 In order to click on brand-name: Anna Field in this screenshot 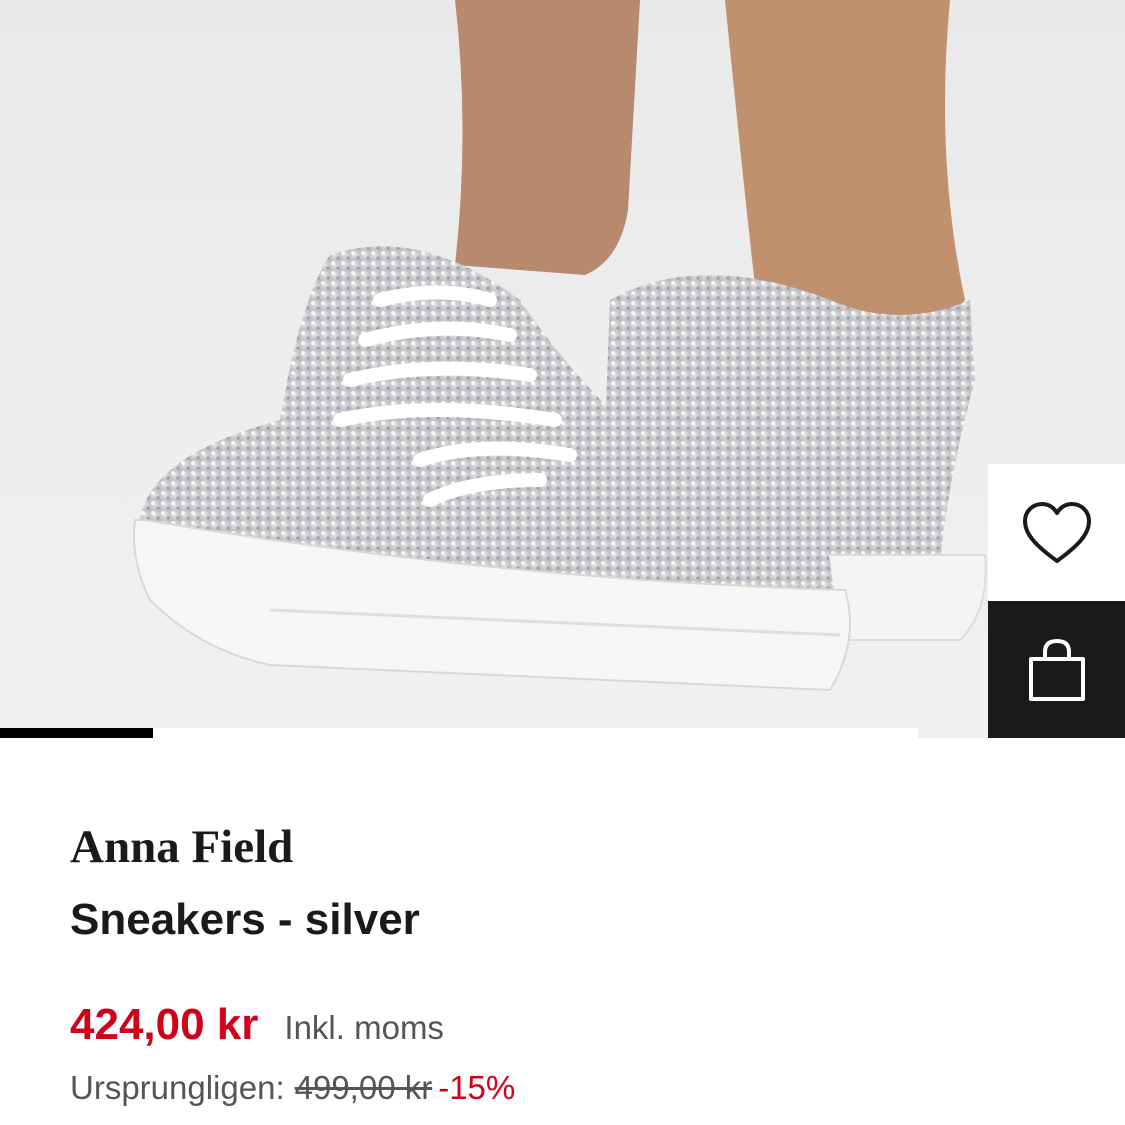, I will do `click(577, 847)`.